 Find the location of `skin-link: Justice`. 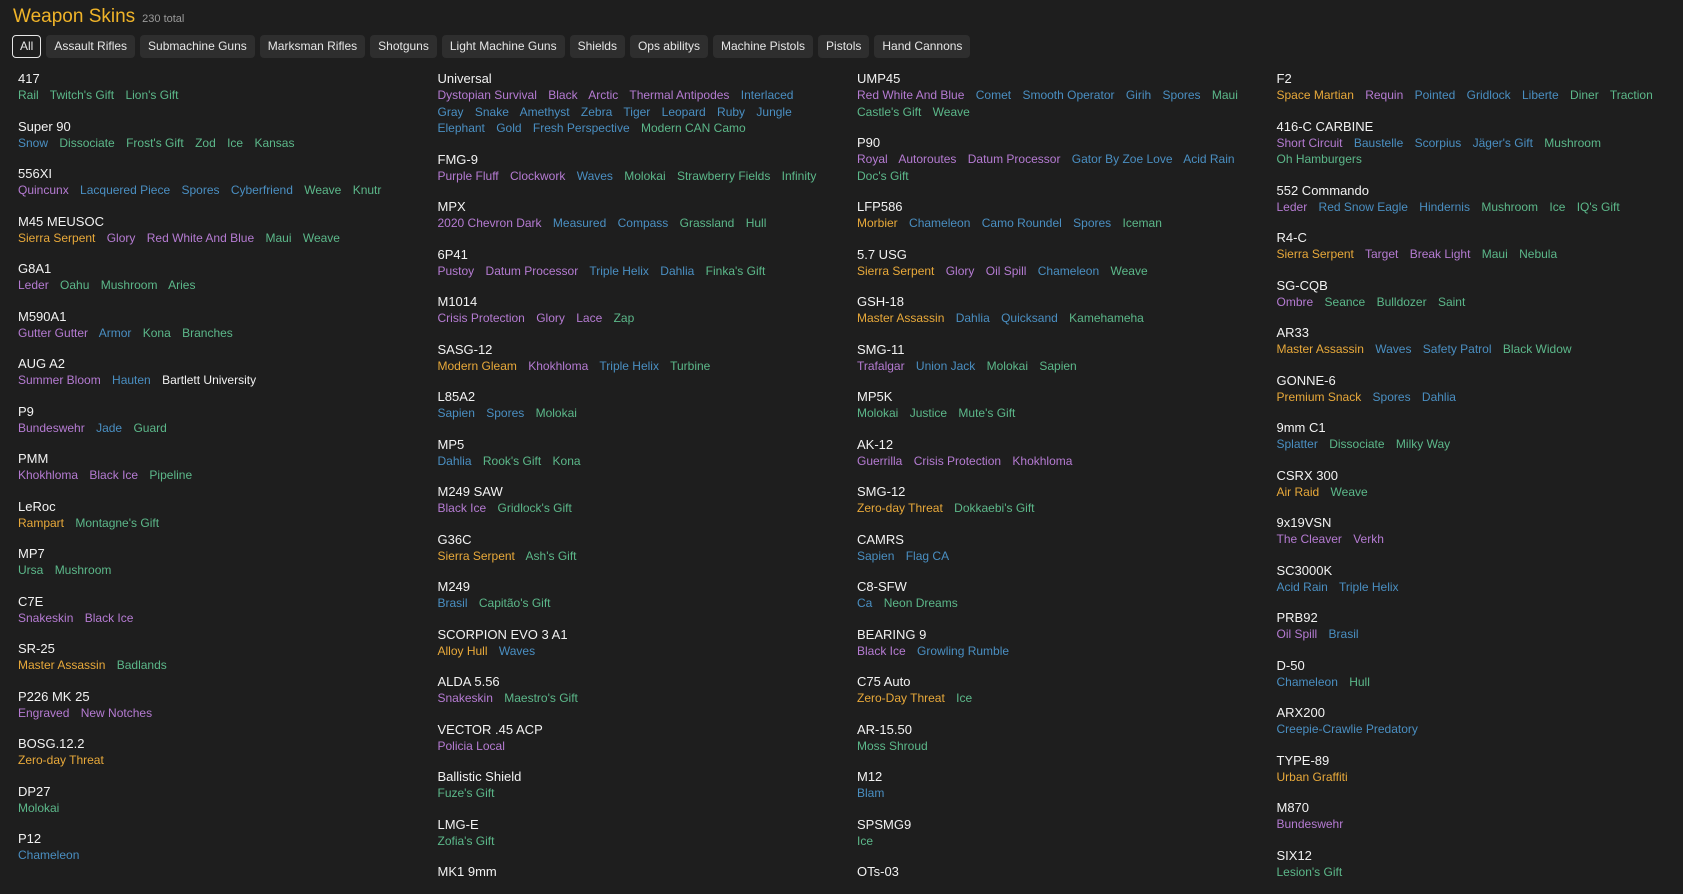

skin-link: Justice is located at coordinates (928, 413).